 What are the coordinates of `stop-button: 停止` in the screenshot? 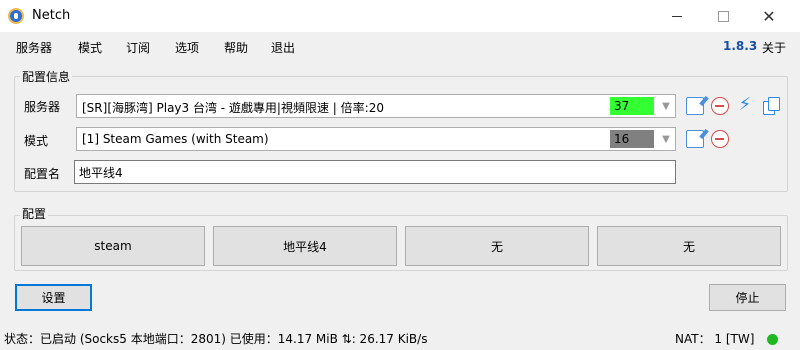 It's located at (747, 297).